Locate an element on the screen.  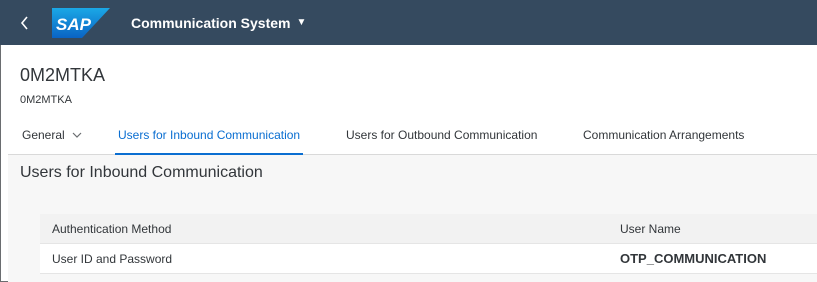
tab-communication-arrangements: Communication Arrangements is located at coordinates (663, 135).